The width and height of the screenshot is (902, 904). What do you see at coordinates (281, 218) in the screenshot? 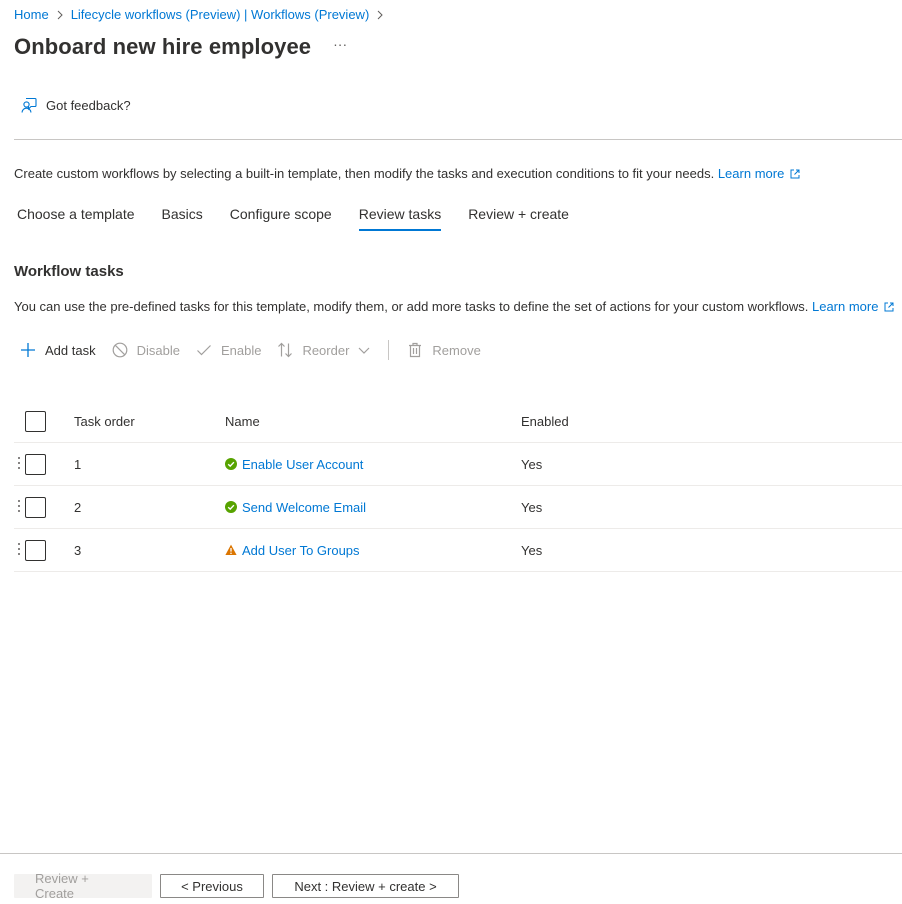
I see `tab-configure-scope: Configure scope` at bounding box center [281, 218].